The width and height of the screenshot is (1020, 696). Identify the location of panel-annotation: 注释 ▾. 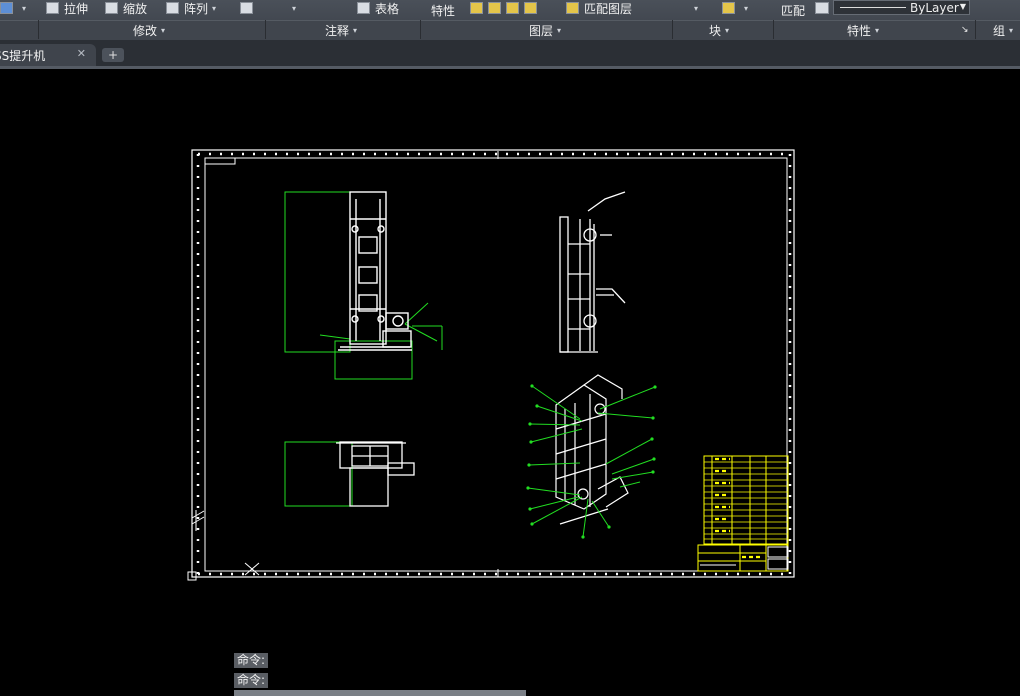
(341, 30).